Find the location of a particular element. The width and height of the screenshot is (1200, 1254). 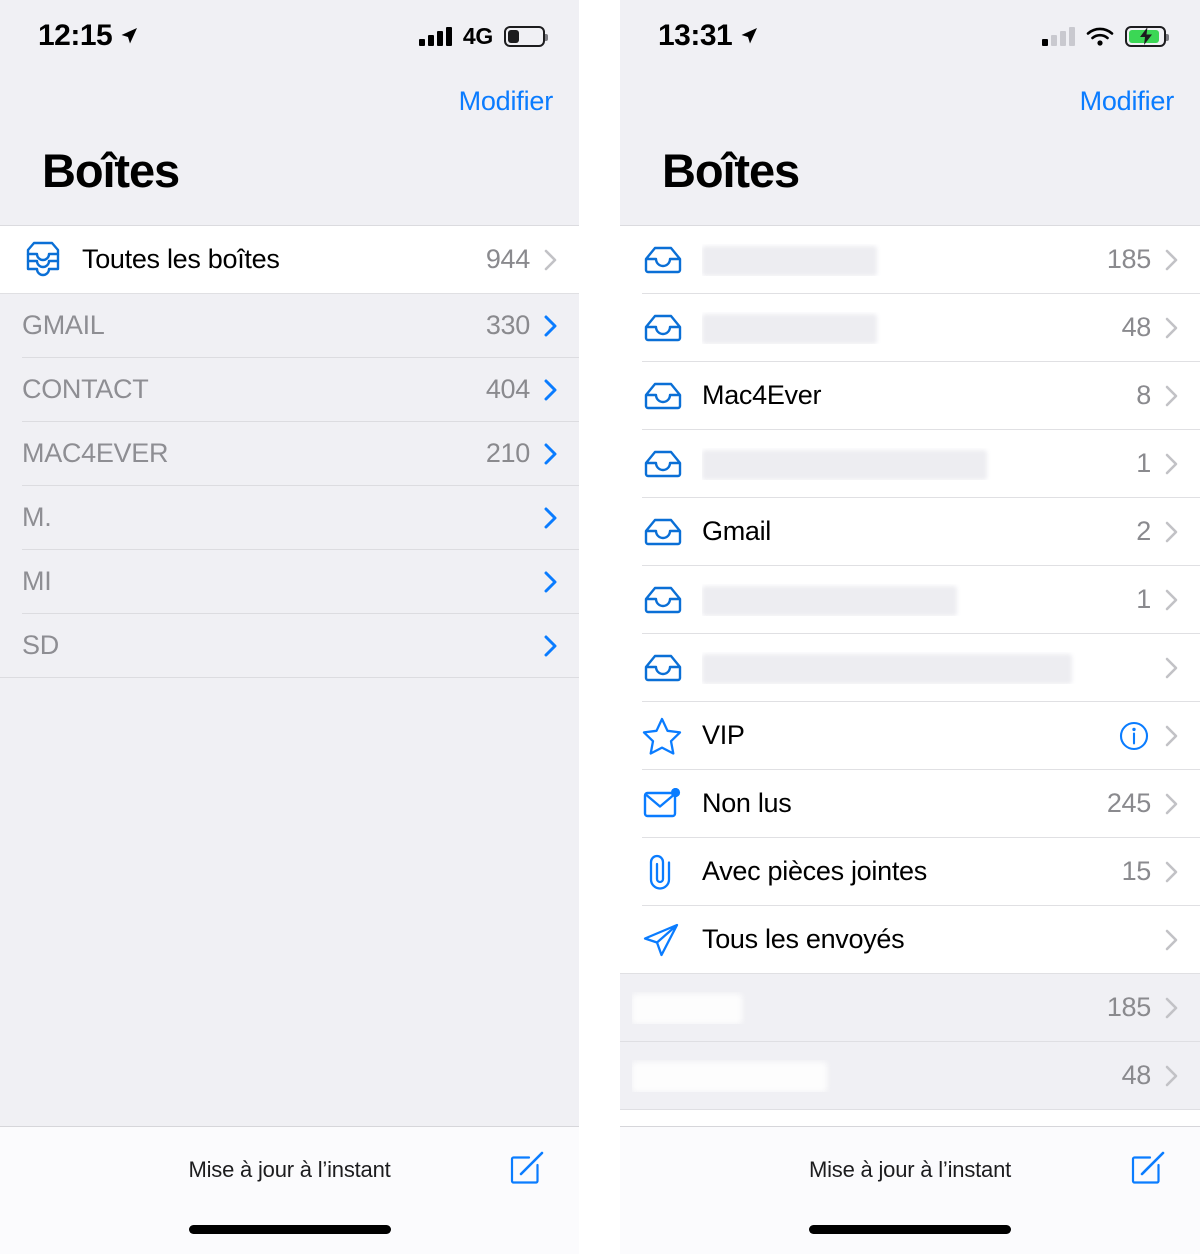

list-item-mailbox-redacted-1: 185 is located at coordinates (910, 260).